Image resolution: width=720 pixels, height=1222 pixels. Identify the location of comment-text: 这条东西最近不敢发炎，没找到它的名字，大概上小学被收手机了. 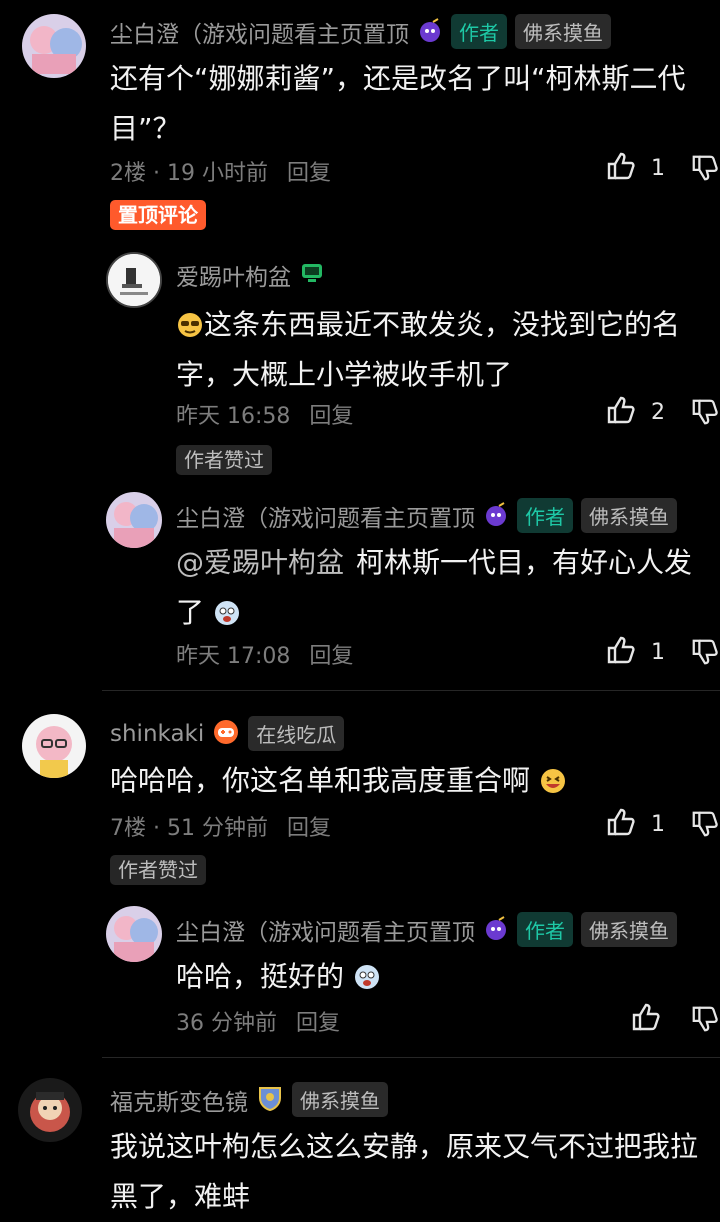
(428, 349).